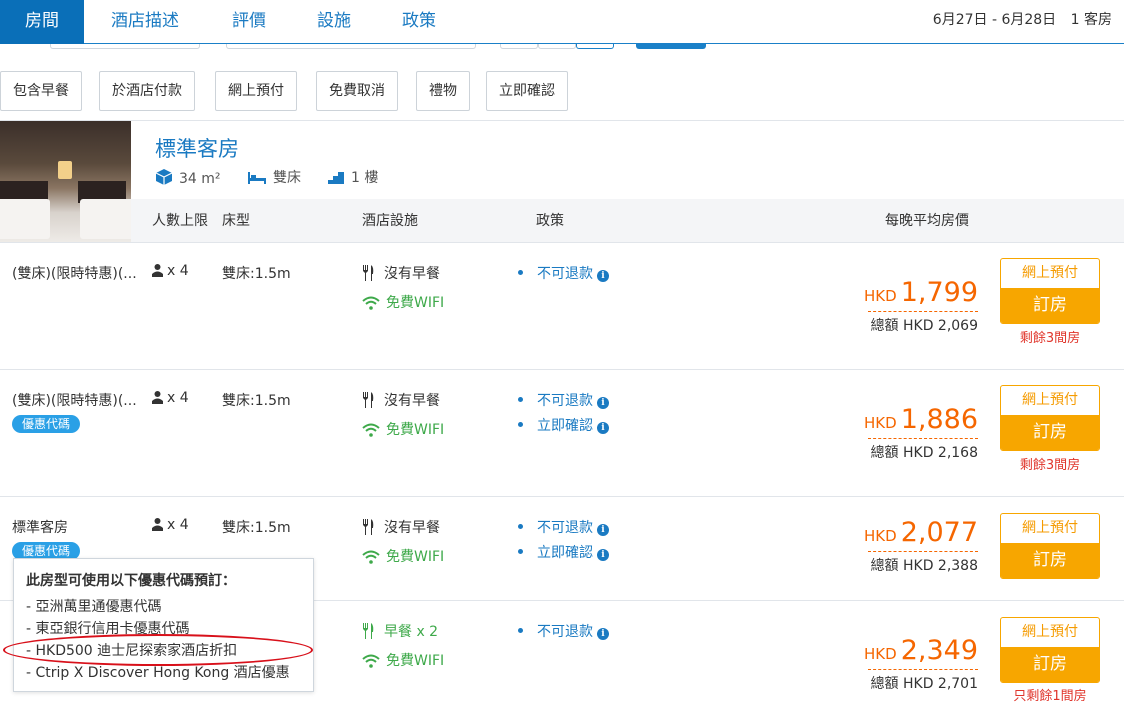 Image resolution: width=1124 pixels, height=726 pixels. Describe the element at coordinates (924, 566) in the screenshot. I see `rate-total: 總額 HKD 2,388` at that location.